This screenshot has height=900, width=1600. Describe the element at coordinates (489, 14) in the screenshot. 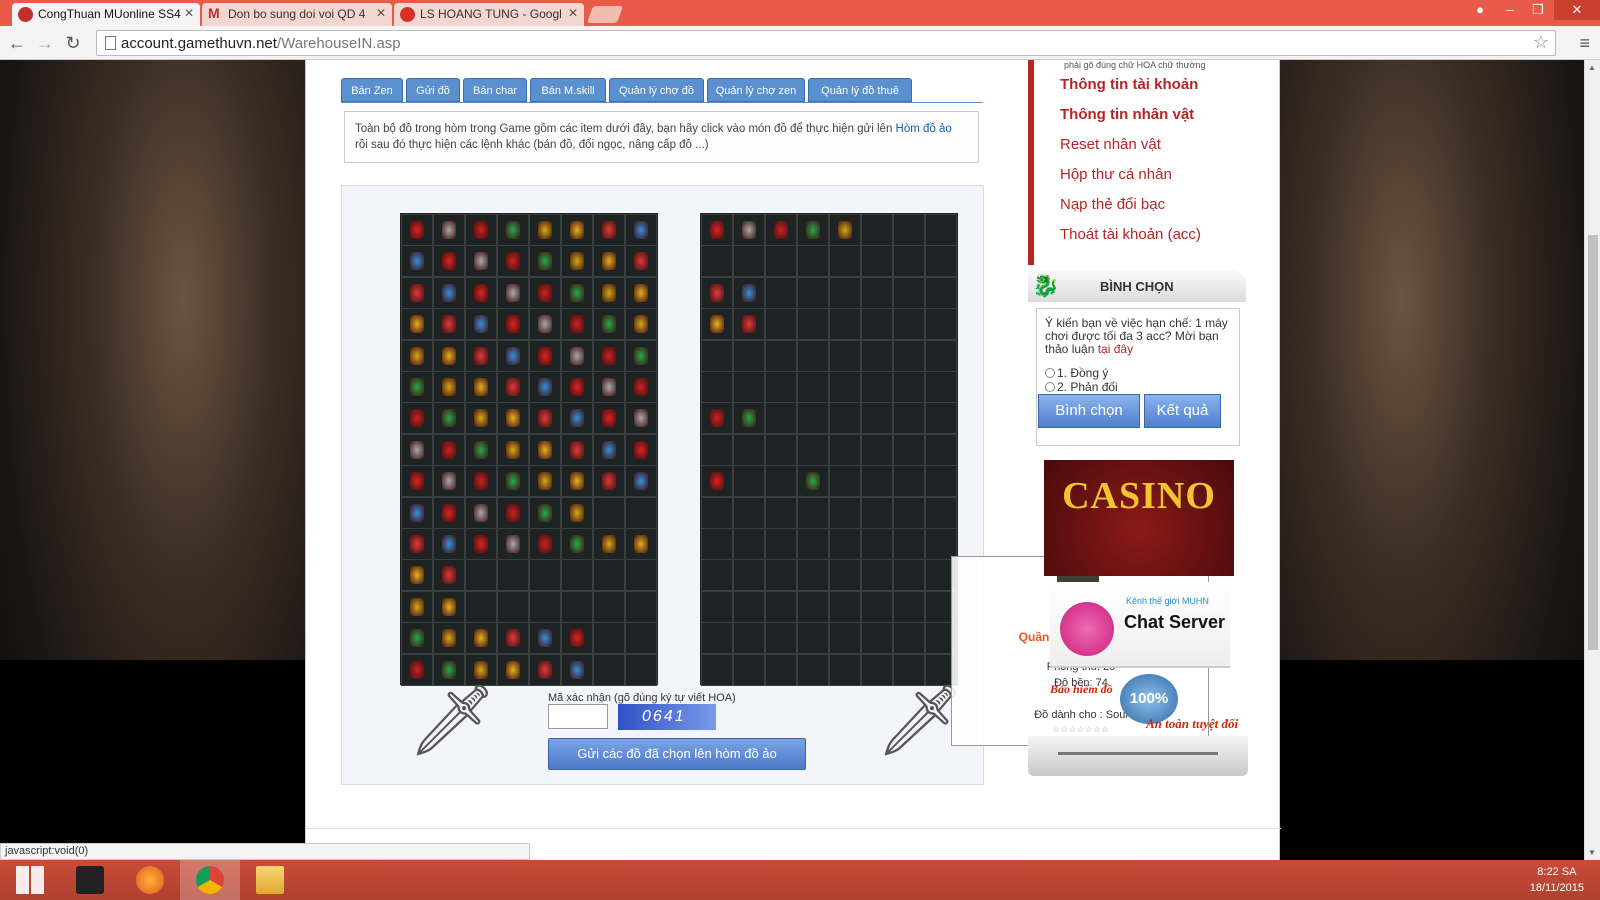

I see `browser-tab-3: LS HOANG TUNG - Googl ✕` at that location.